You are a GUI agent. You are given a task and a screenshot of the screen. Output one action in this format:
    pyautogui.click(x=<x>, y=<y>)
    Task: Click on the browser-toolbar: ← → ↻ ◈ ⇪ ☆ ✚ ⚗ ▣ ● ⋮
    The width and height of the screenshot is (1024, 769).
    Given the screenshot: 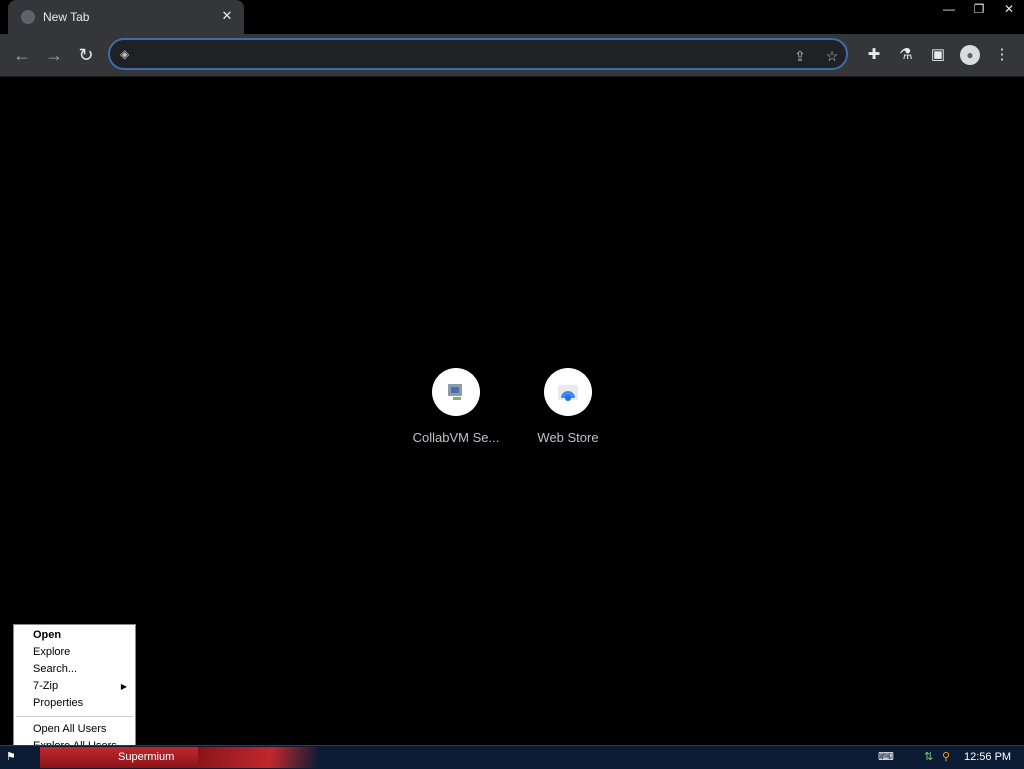 What is the action you would take?
    pyautogui.click(x=512, y=55)
    